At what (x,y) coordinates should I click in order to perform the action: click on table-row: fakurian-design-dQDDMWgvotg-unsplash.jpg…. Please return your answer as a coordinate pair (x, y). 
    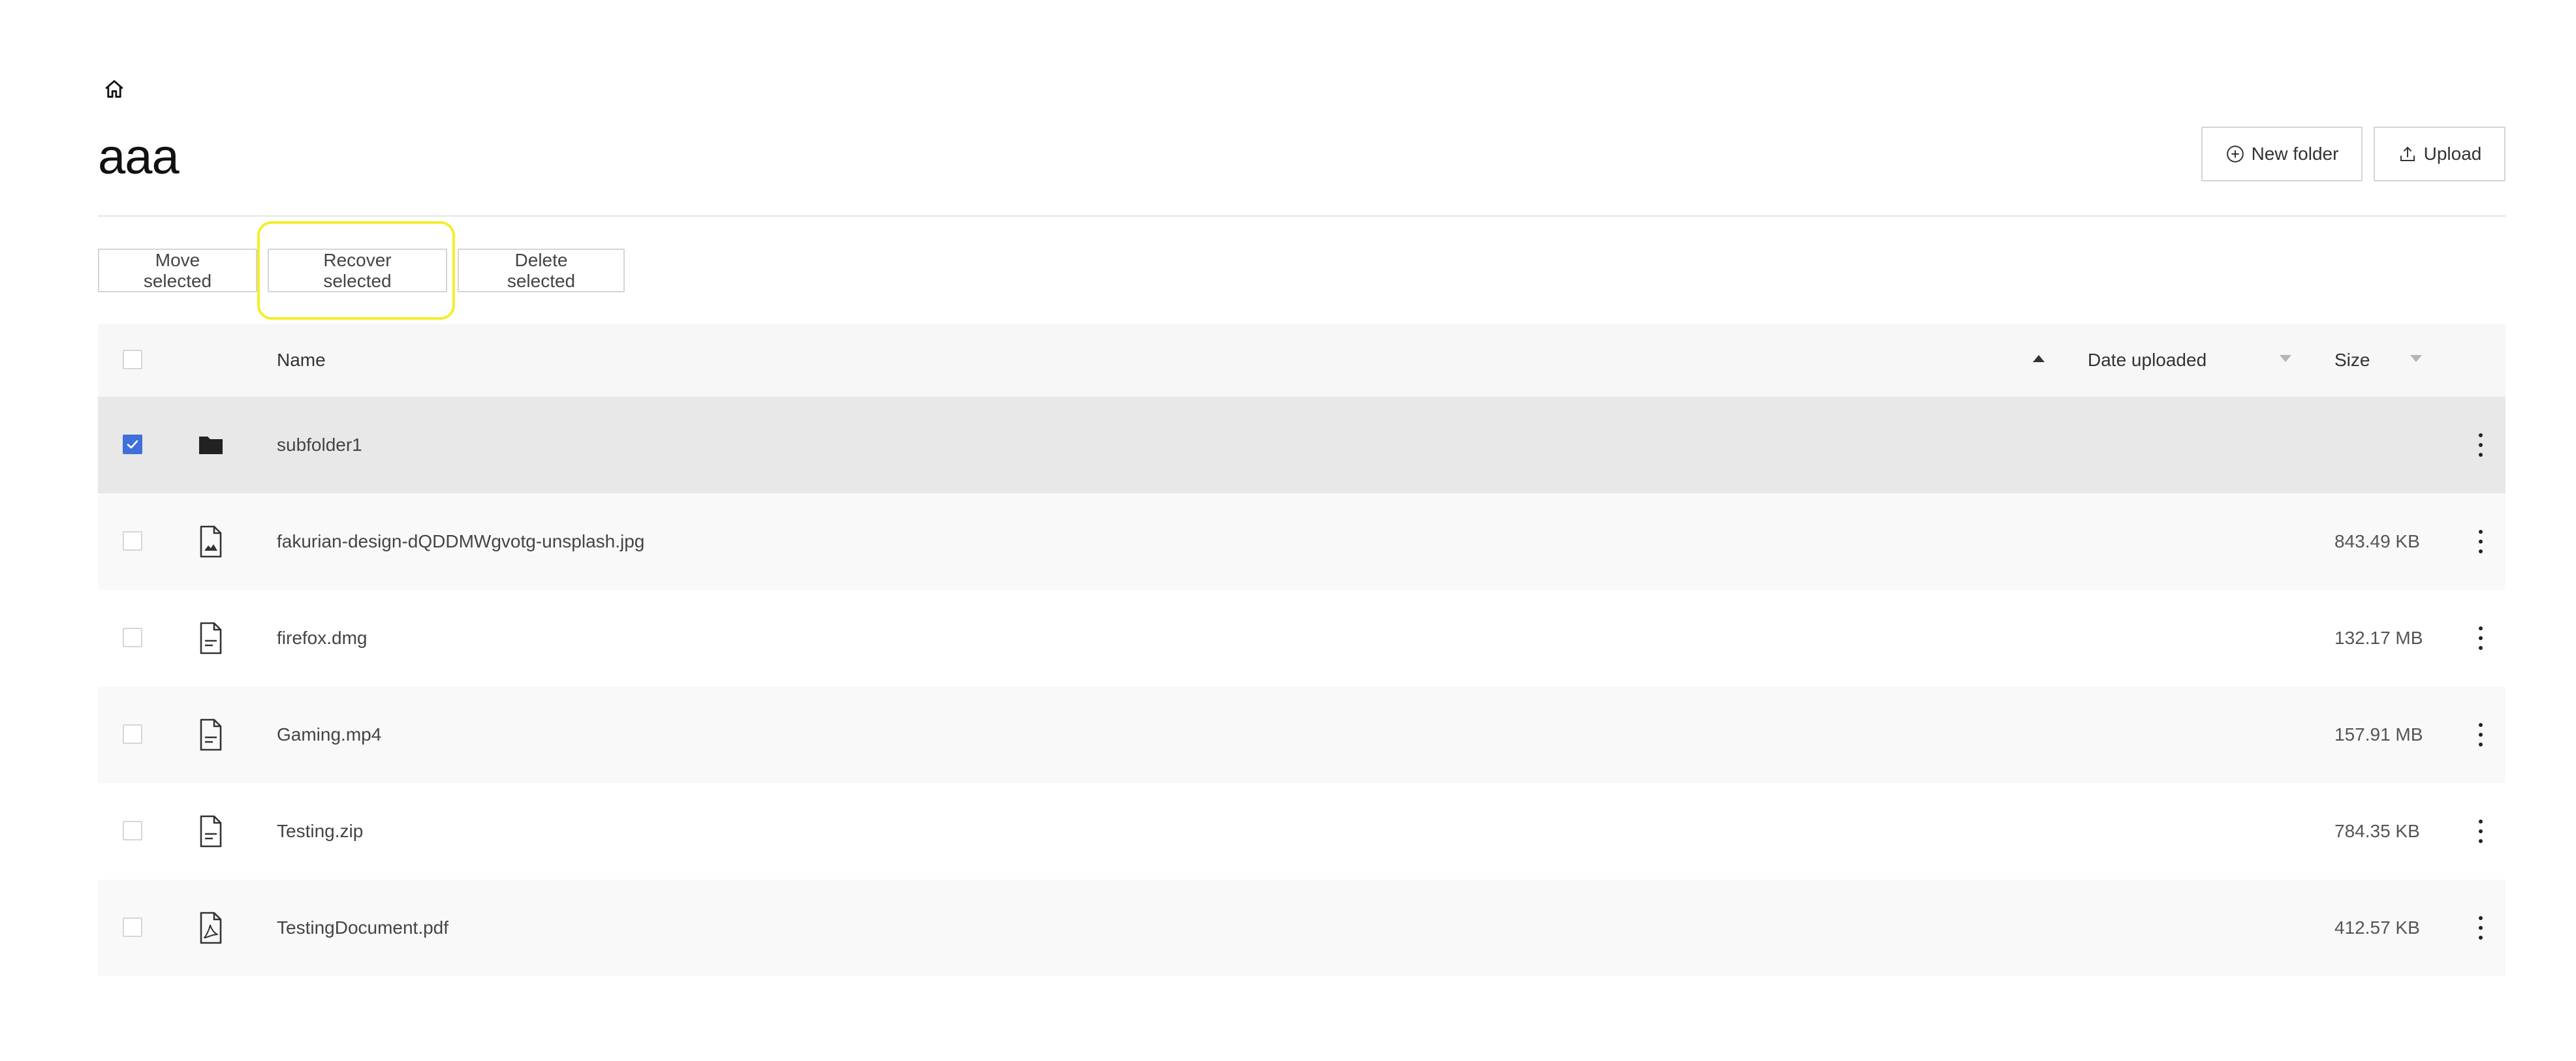
    Looking at the image, I should click on (1301, 541).